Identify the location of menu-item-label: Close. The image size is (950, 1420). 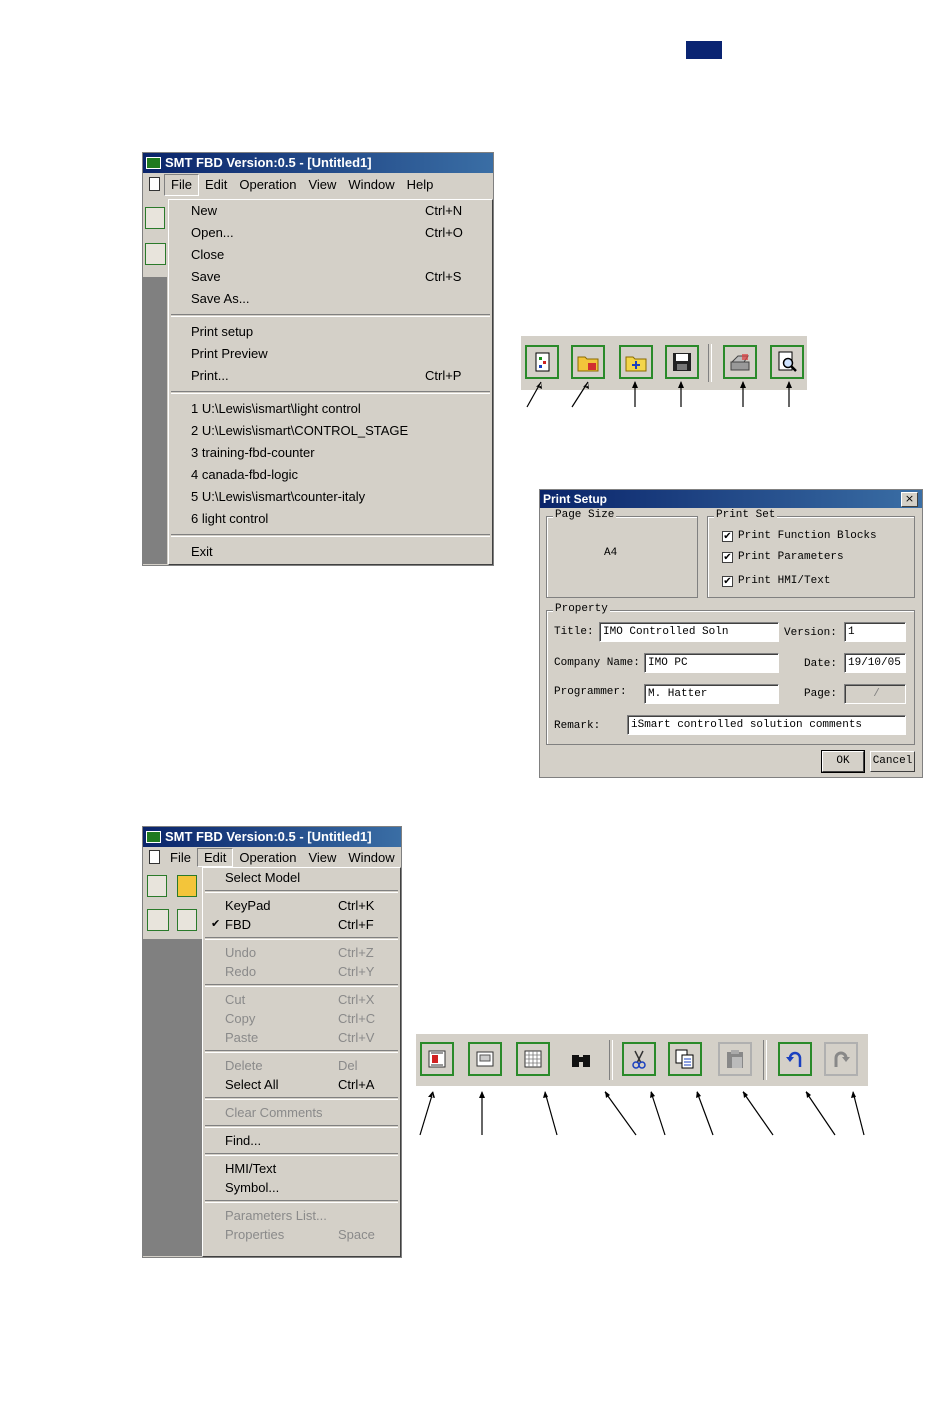
(208, 254).